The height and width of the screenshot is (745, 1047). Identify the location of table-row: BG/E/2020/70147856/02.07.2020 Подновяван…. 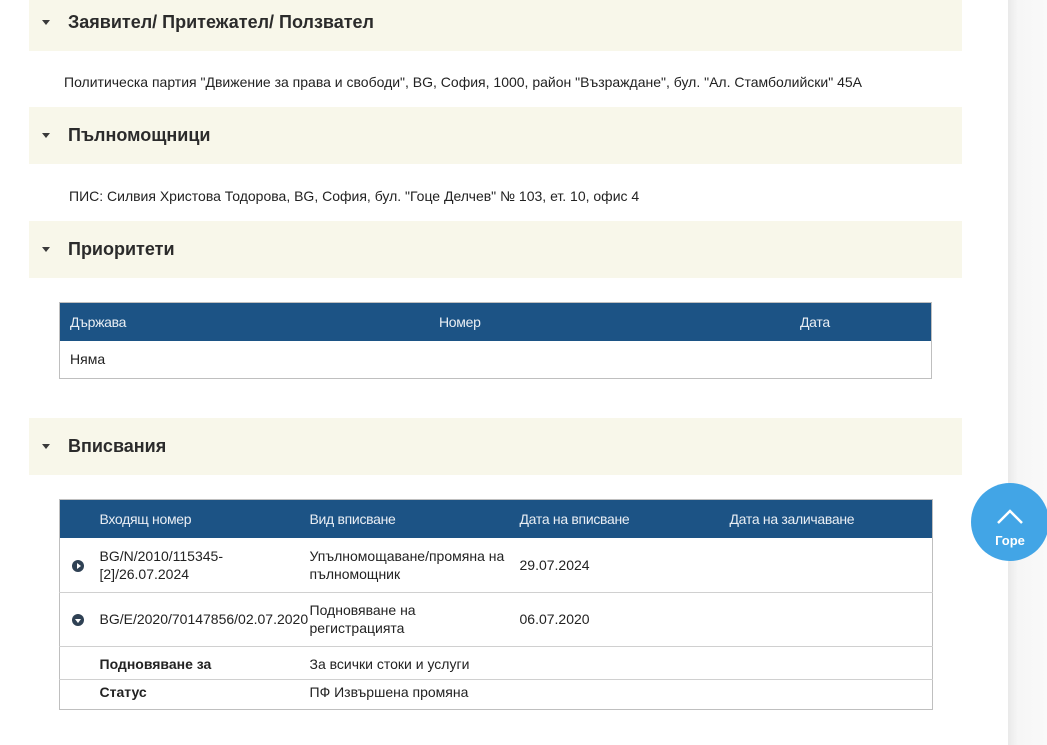
(496, 619).